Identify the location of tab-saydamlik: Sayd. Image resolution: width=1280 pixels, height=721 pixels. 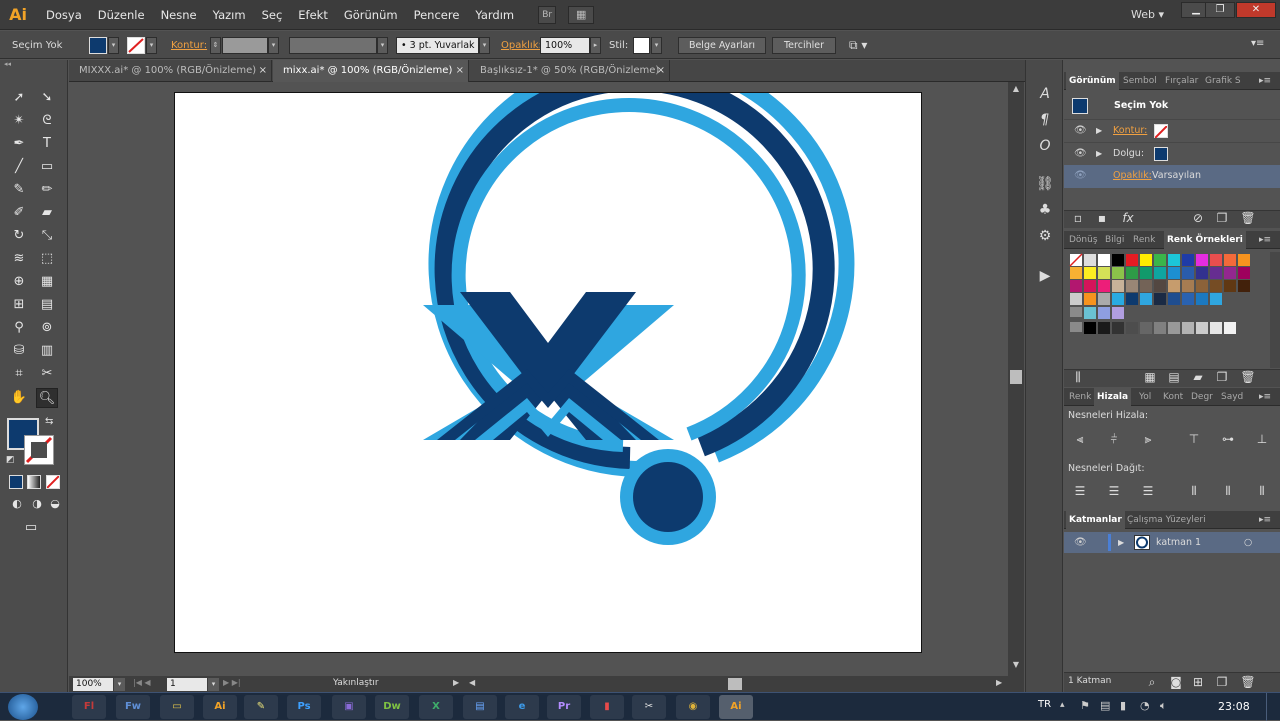
(1232, 397).